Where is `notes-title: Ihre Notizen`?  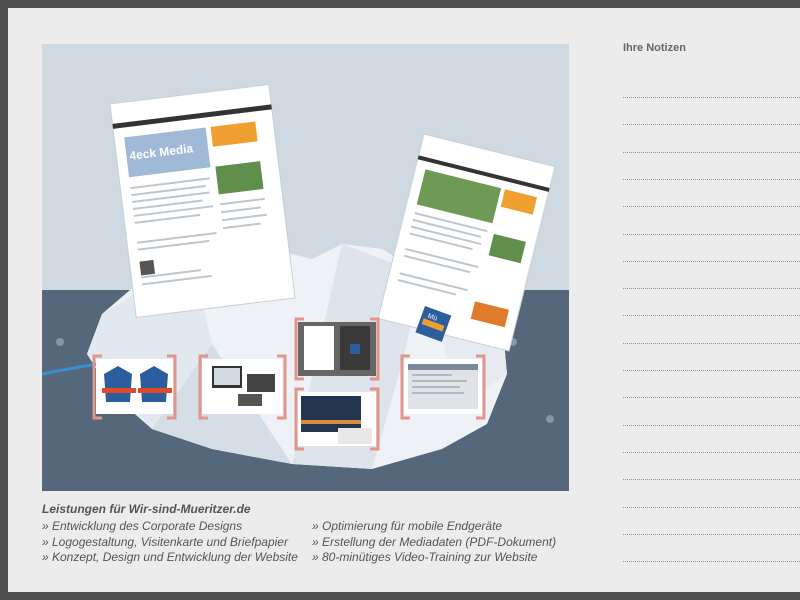
notes-title: Ihre Notizen is located at coordinates (711, 48).